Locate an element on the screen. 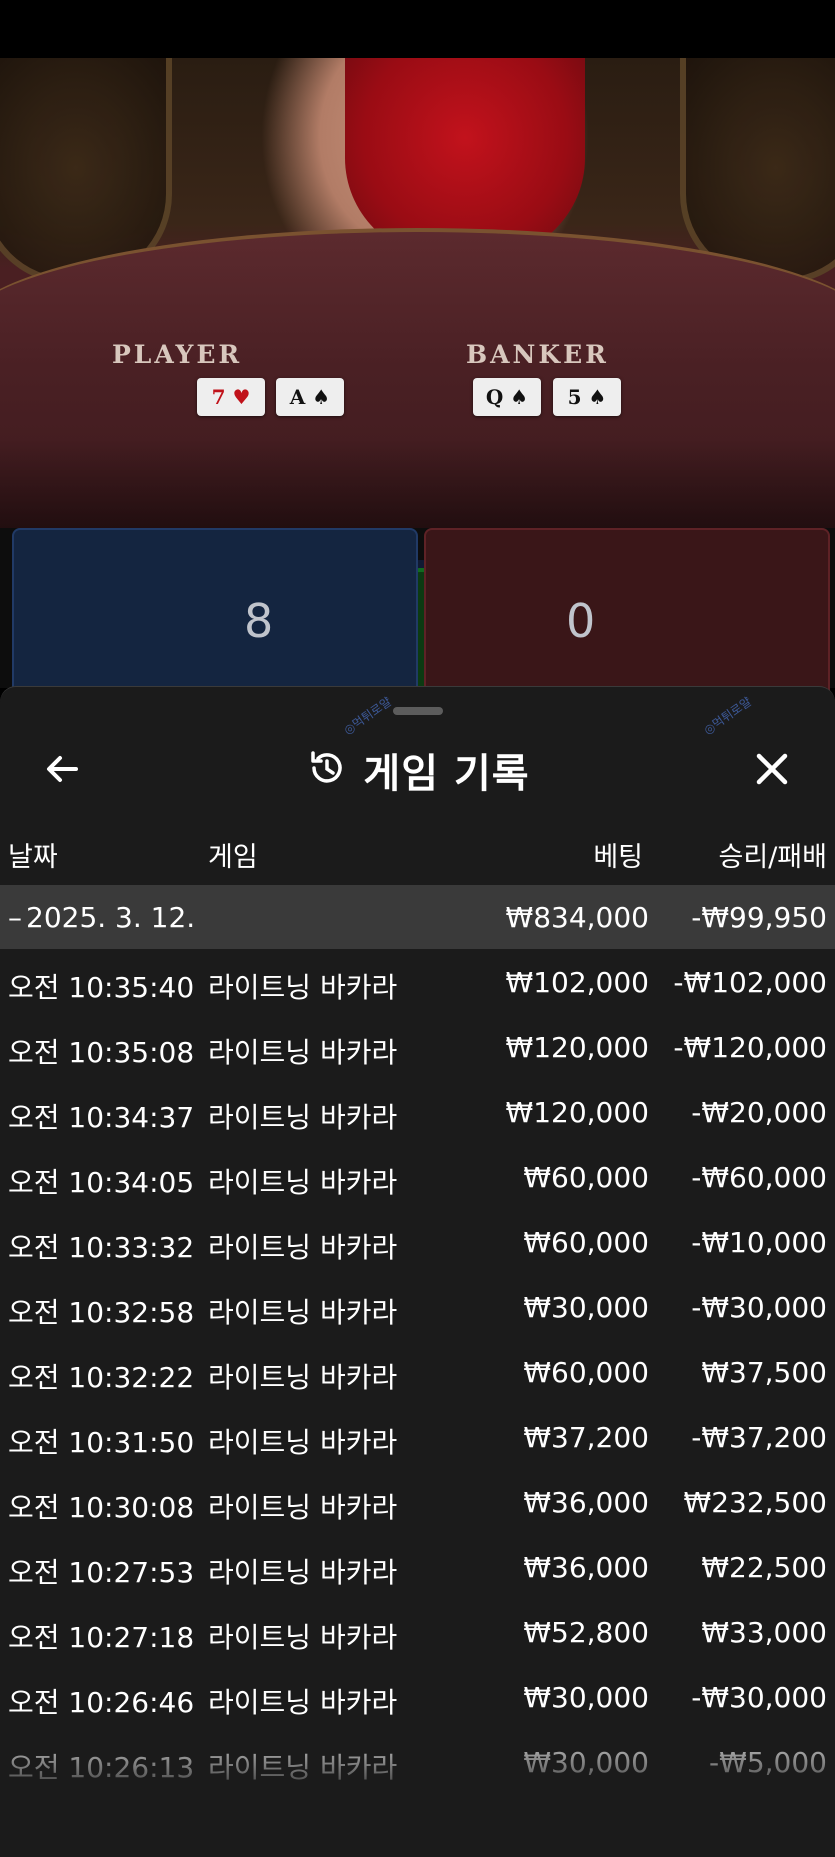 This screenshot has height=1857, width=835. table-row: 오전 10:30:08 라이트닝 바카라 ₩36,000 ₩232,500 is located at coordinates (417, 1504).